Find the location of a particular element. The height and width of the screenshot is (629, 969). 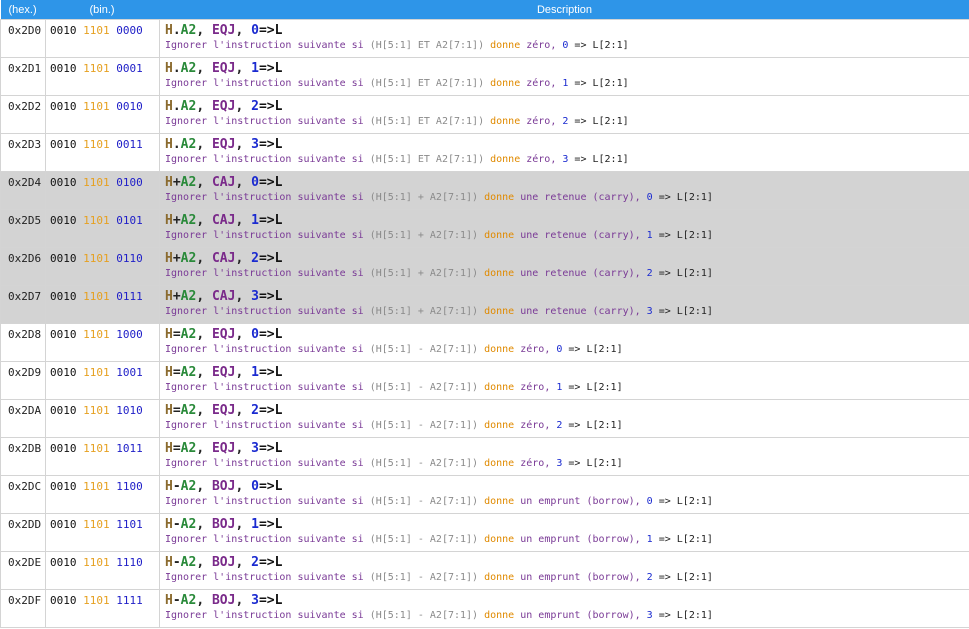

mnemonic: H.A2, EQJ, 0=>L is located at coordinates (567, 31).